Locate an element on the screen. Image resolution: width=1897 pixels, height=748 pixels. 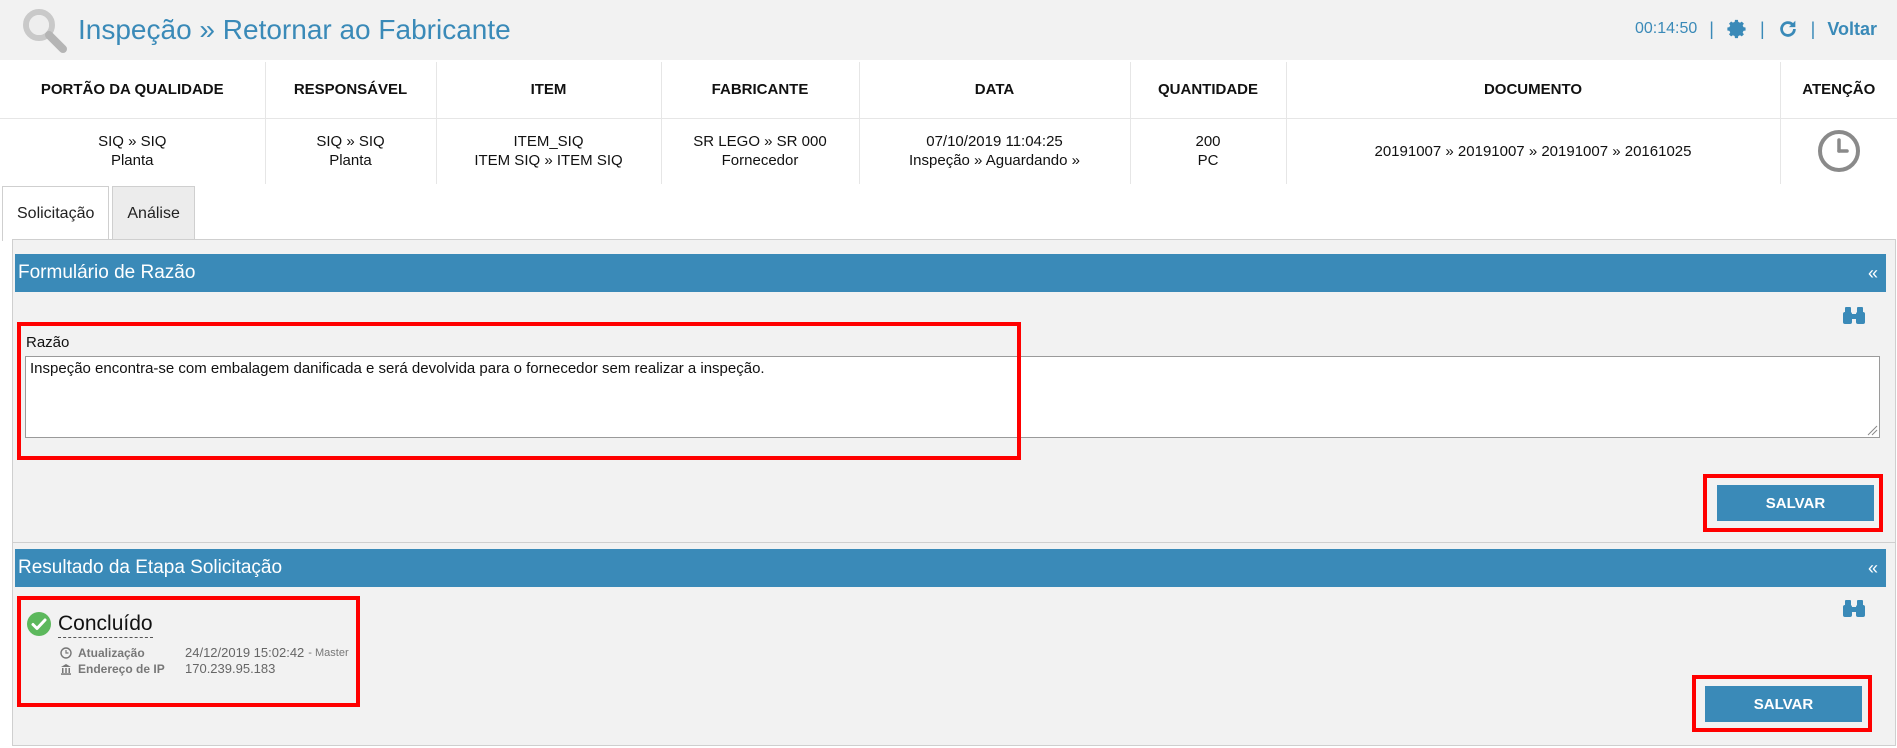
maker-cell: SR LEGO » SR 000 Fornecedor is located at coordinates (760, 151).